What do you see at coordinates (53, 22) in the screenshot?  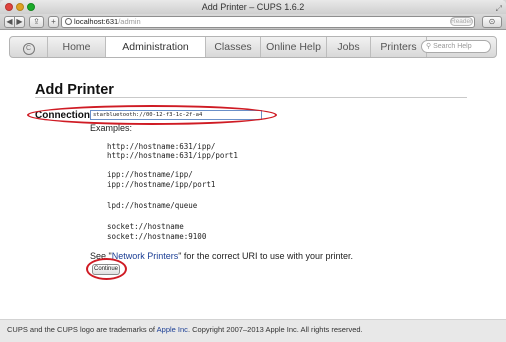 I see `add-bookmark-button: +` at bounding box center [53, 22].